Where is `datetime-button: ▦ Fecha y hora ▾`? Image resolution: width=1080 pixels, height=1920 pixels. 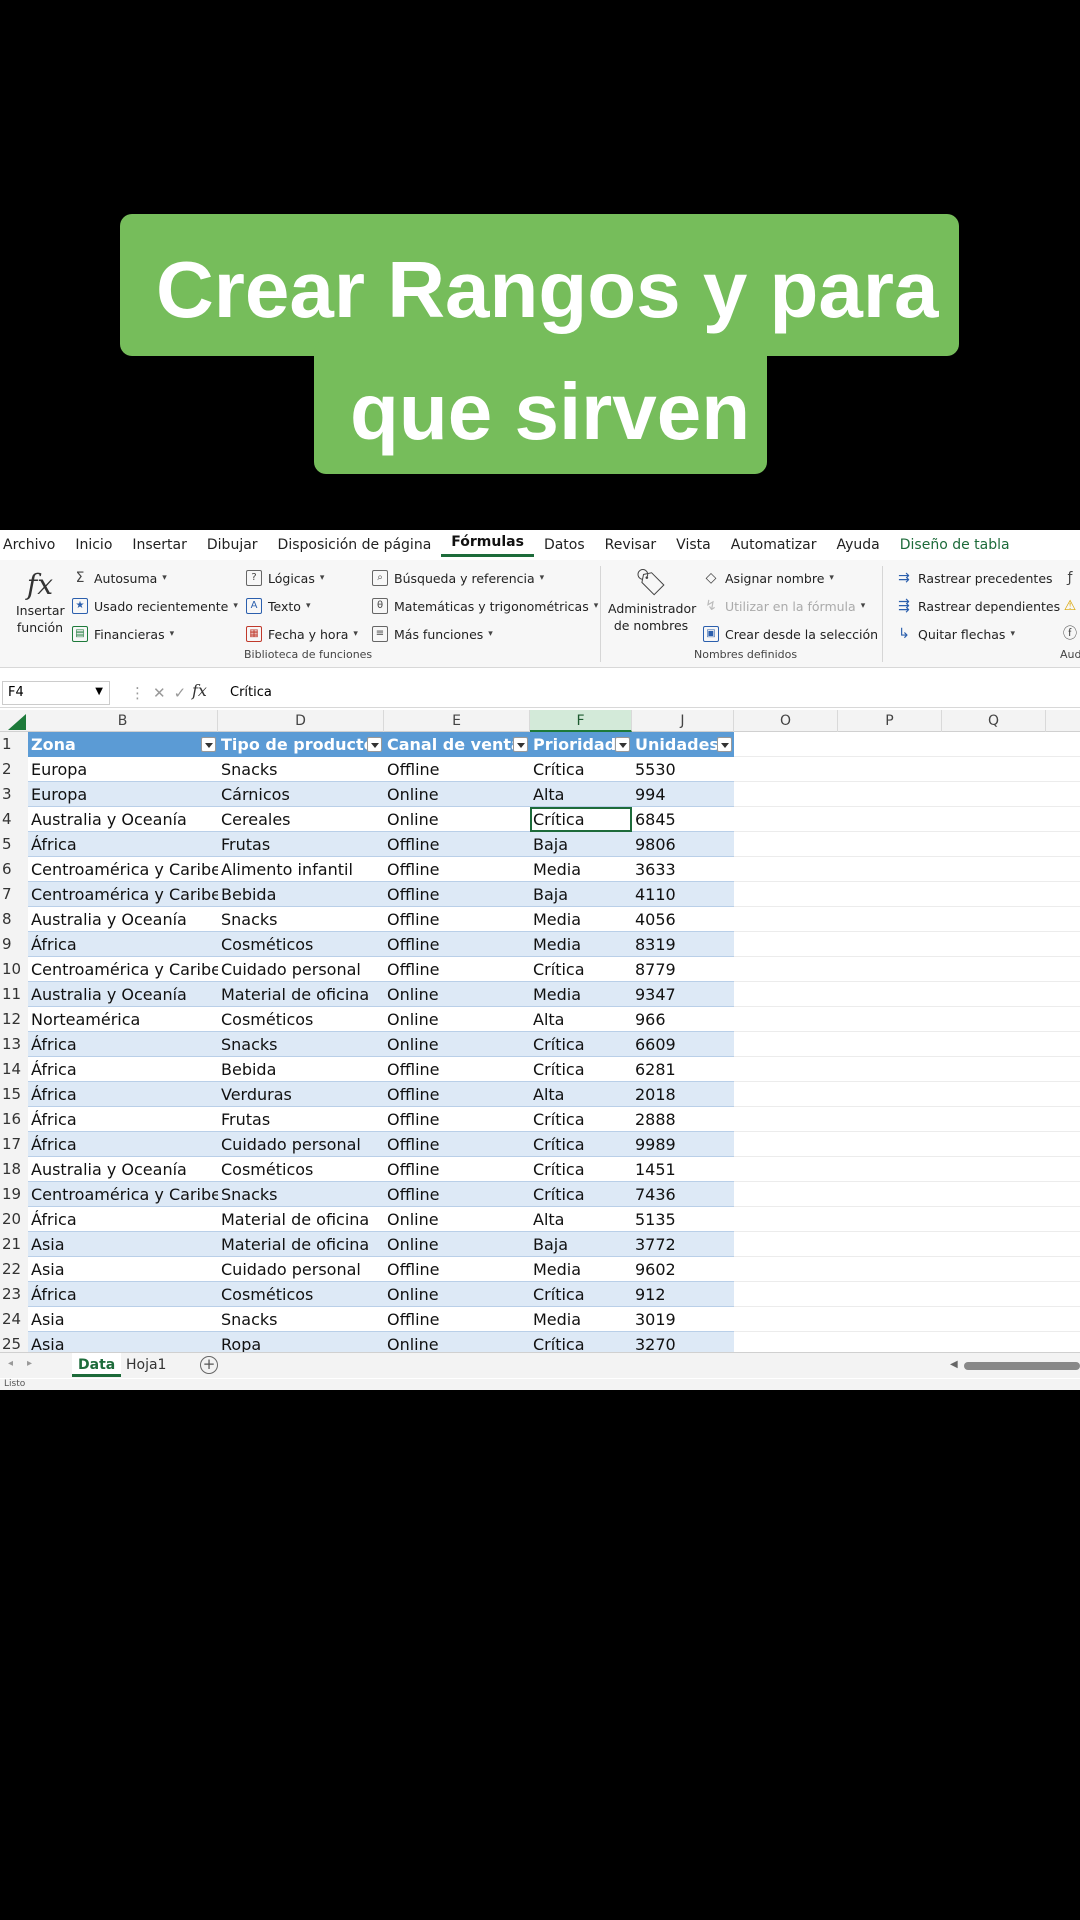 datetime-button: ▦ Fecha y hora ▾ is located at coordinates (302, 634).